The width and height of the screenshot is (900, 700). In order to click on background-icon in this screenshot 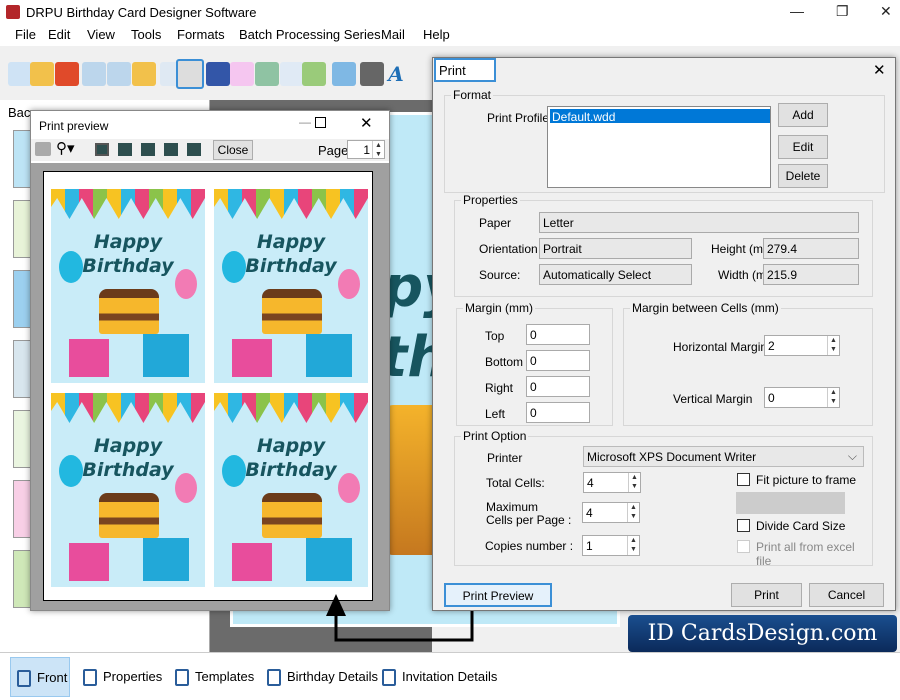, I will do `click(218, 74)`.